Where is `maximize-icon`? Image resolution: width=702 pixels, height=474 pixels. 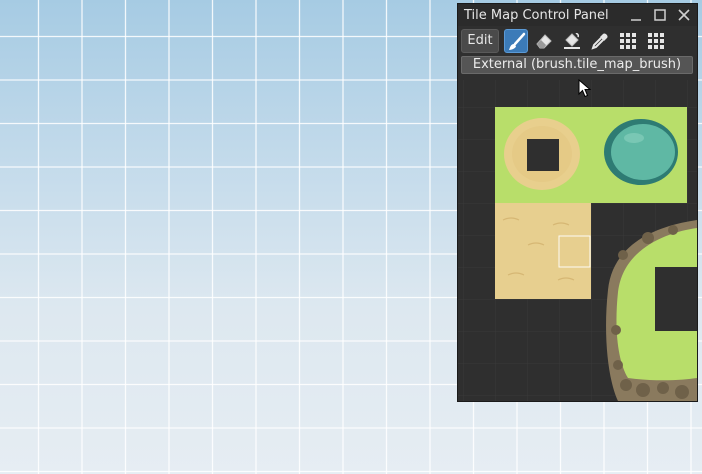
maximize-icon is located at coordinates (660, 15).